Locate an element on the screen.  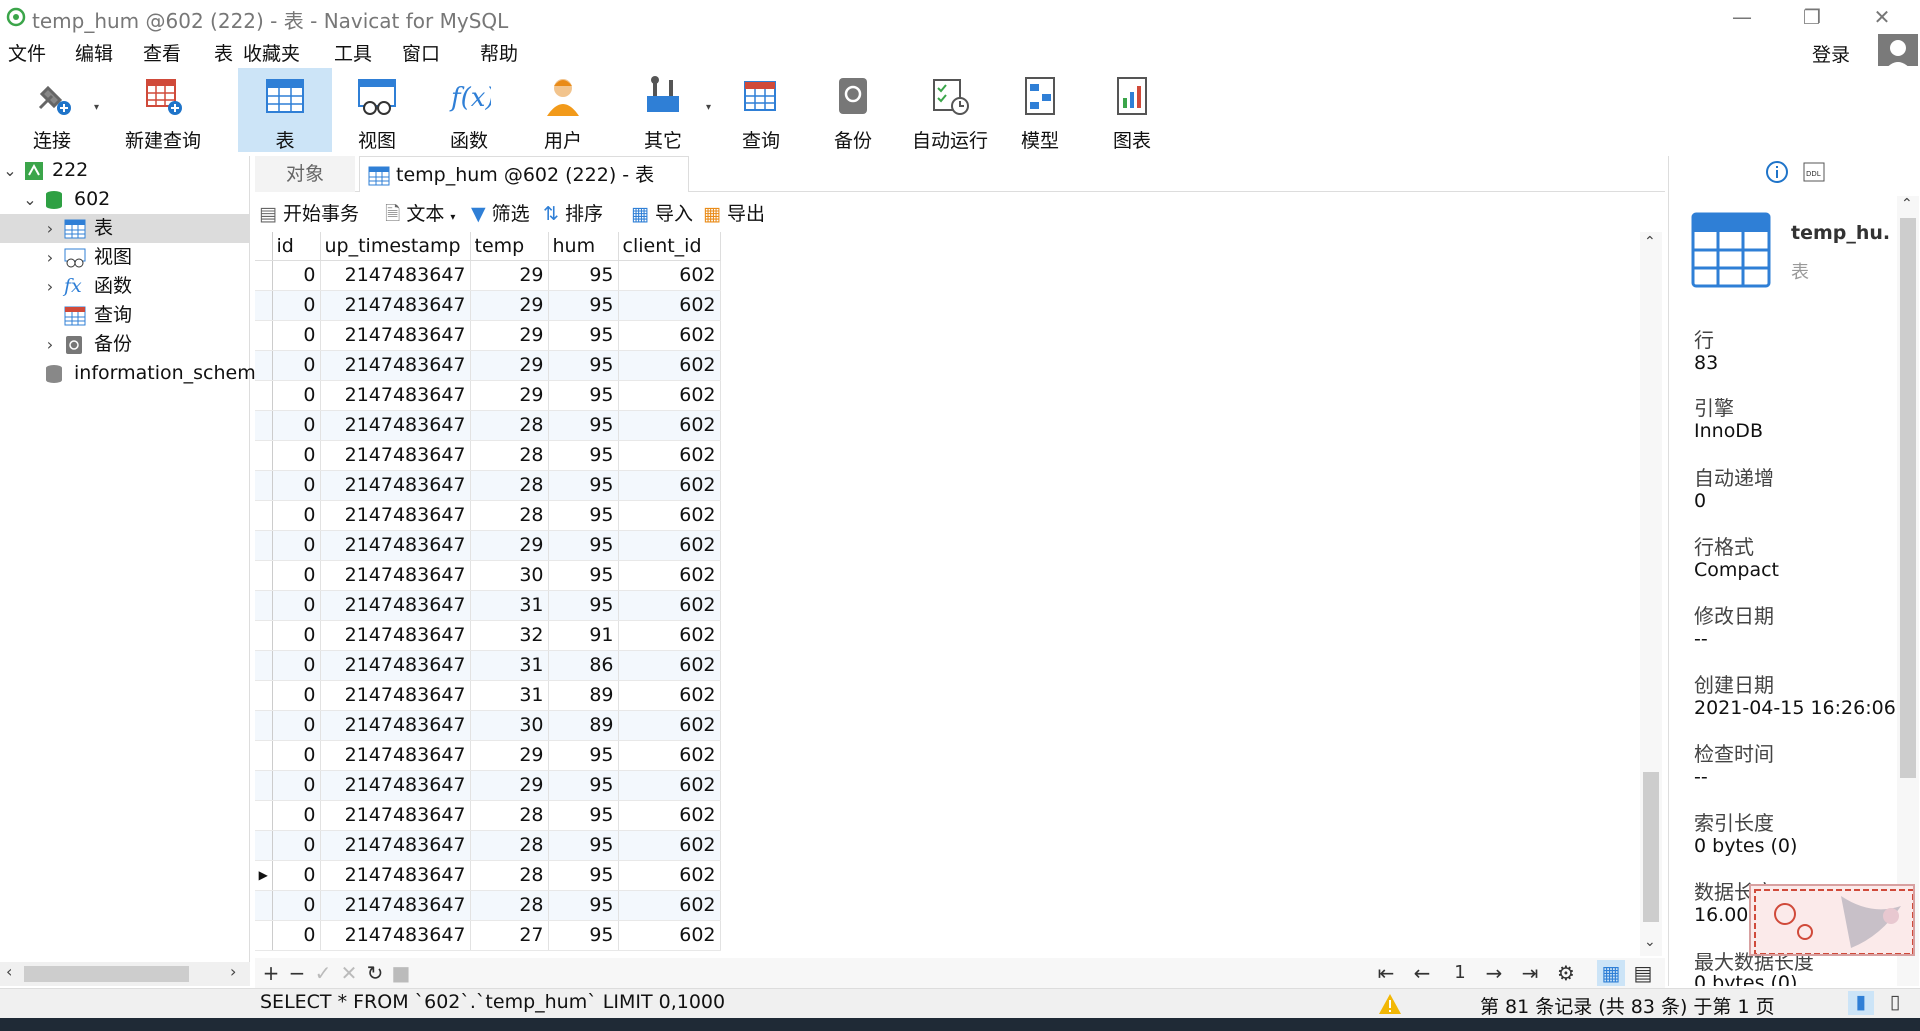
menu-view: 查看 is located at coordinates (162, 52).